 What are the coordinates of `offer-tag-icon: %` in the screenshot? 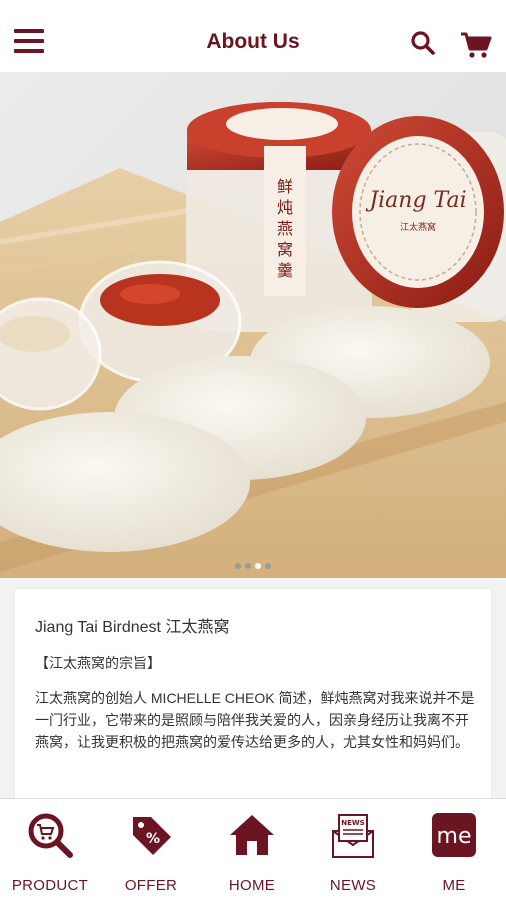 It's located at (152, 836).